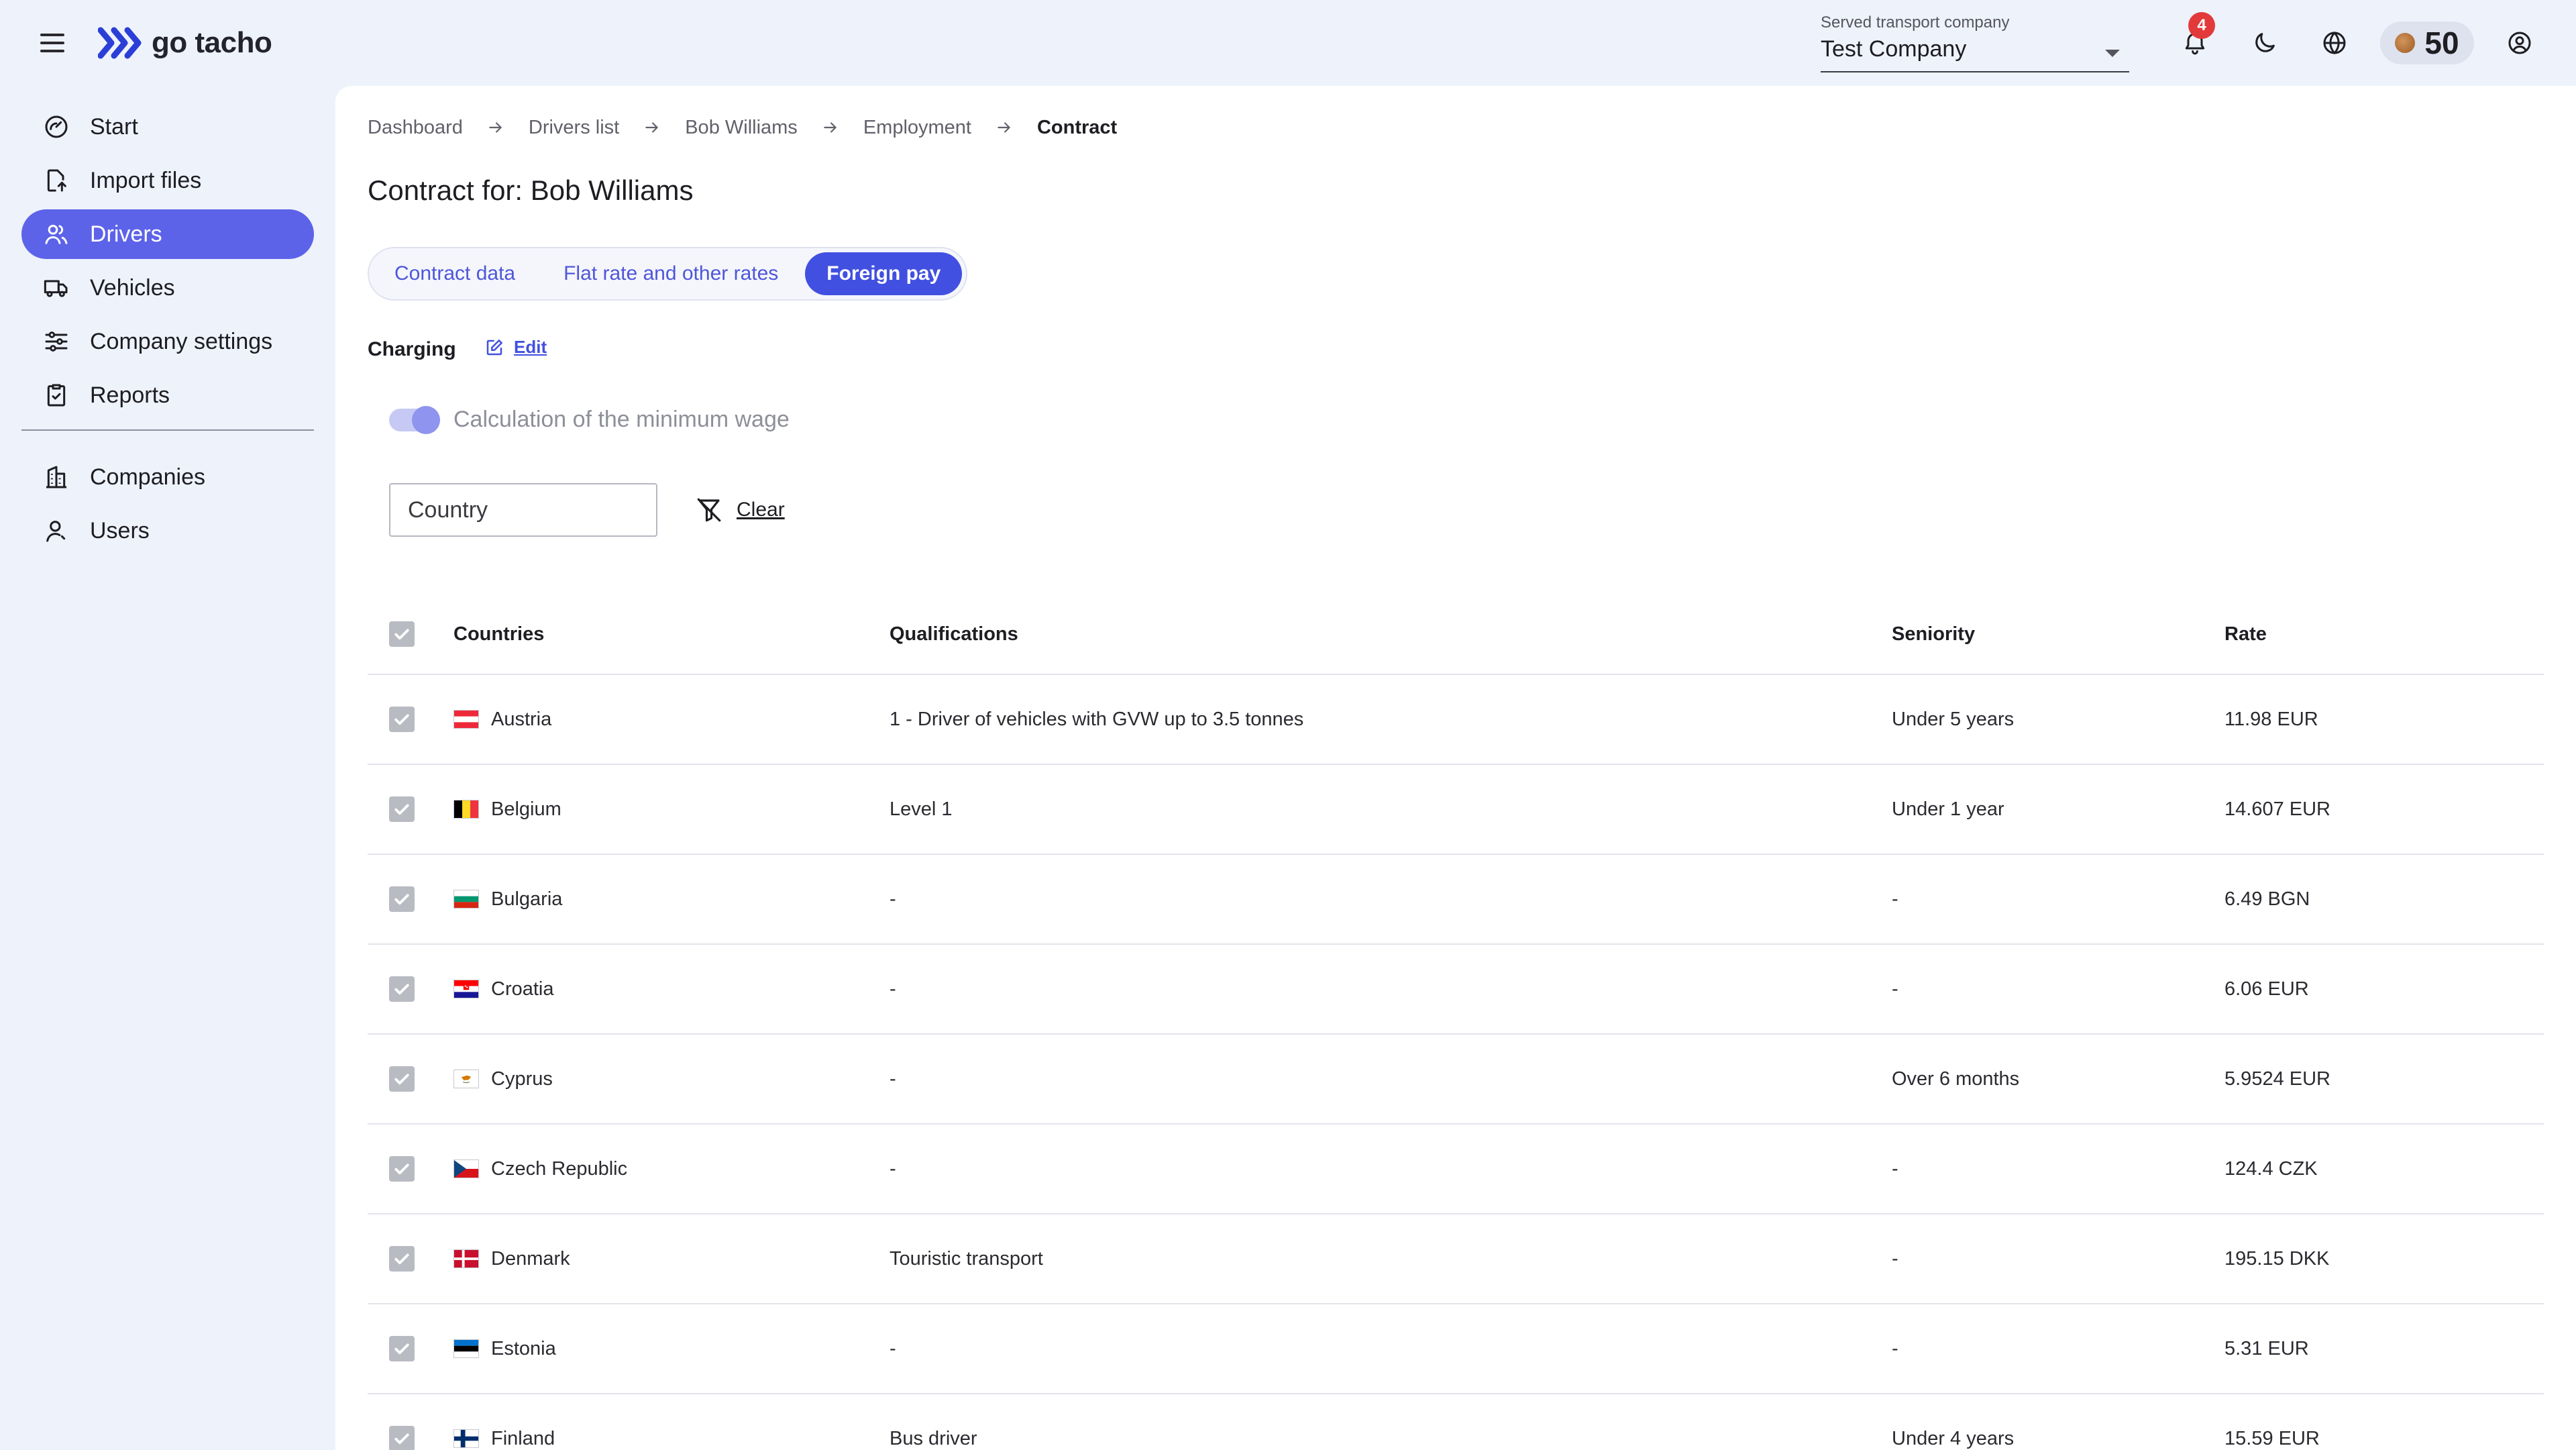  Describe the element at coordinates (167, 127) in the screenshot. I see `sidebar-item-start: Start` at that location.